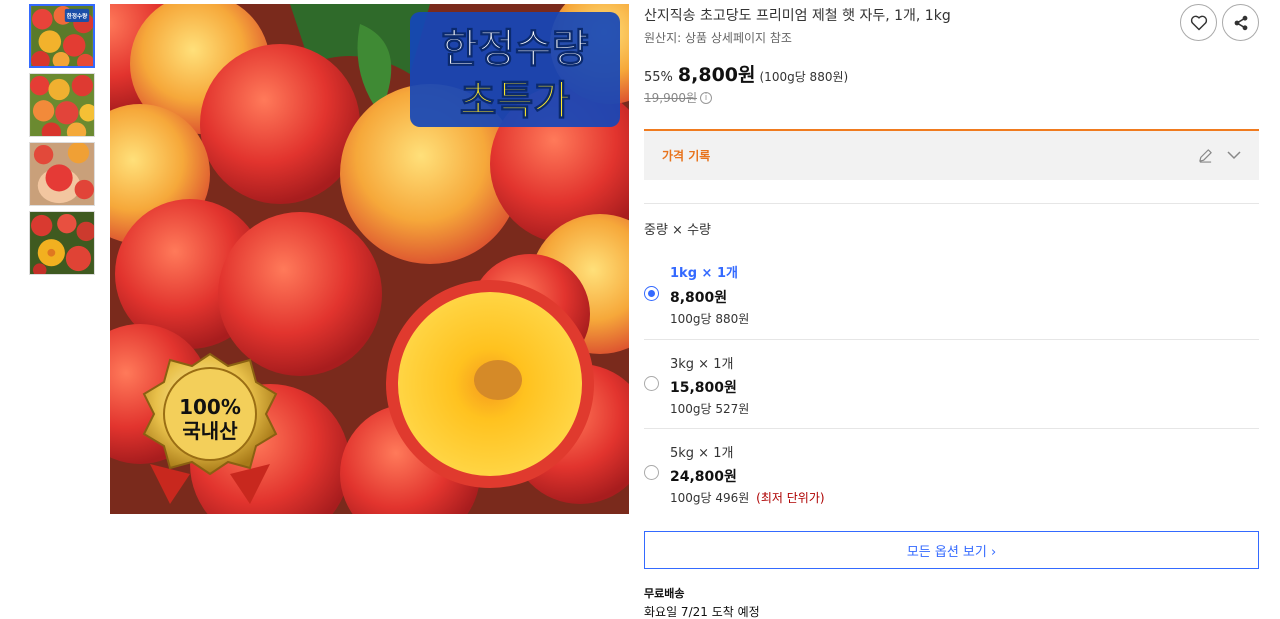  I want to click on share-icon, so click(1240, 22).